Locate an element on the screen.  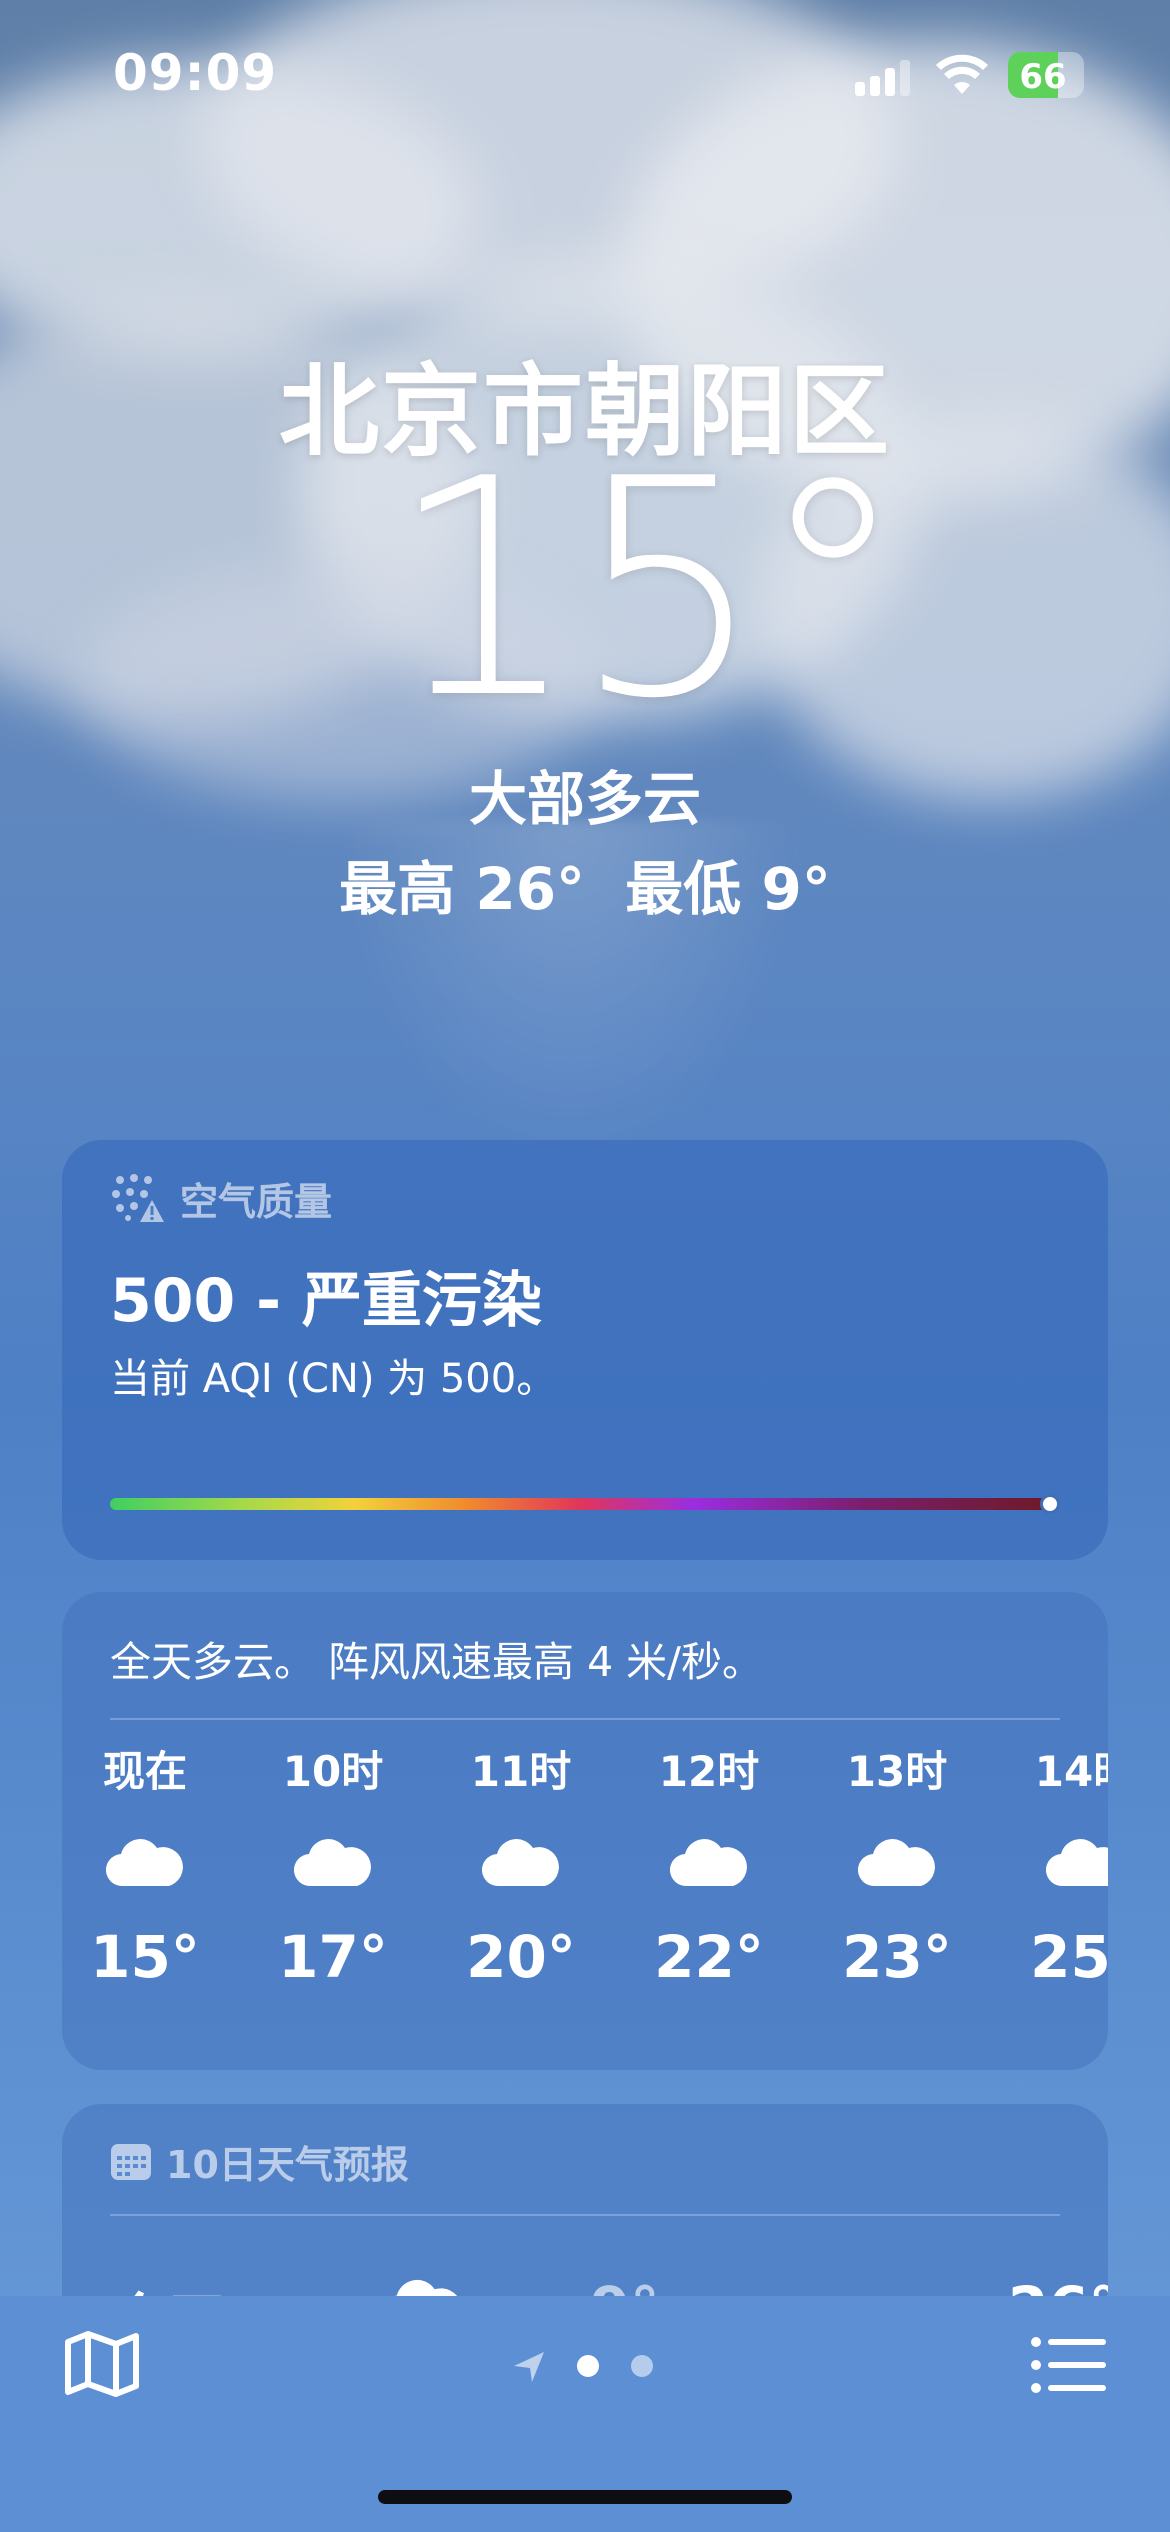
battery-percent: 66 is located at coordinates (1043, 77).